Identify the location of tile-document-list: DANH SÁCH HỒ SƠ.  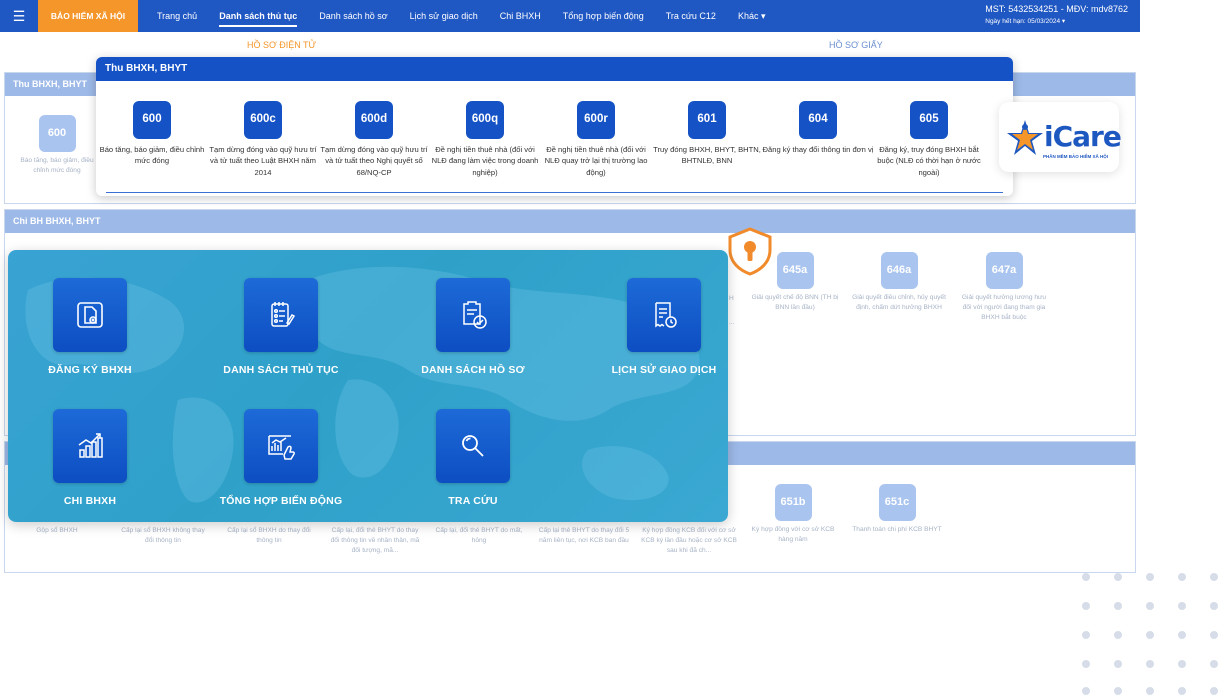
(473, 327).